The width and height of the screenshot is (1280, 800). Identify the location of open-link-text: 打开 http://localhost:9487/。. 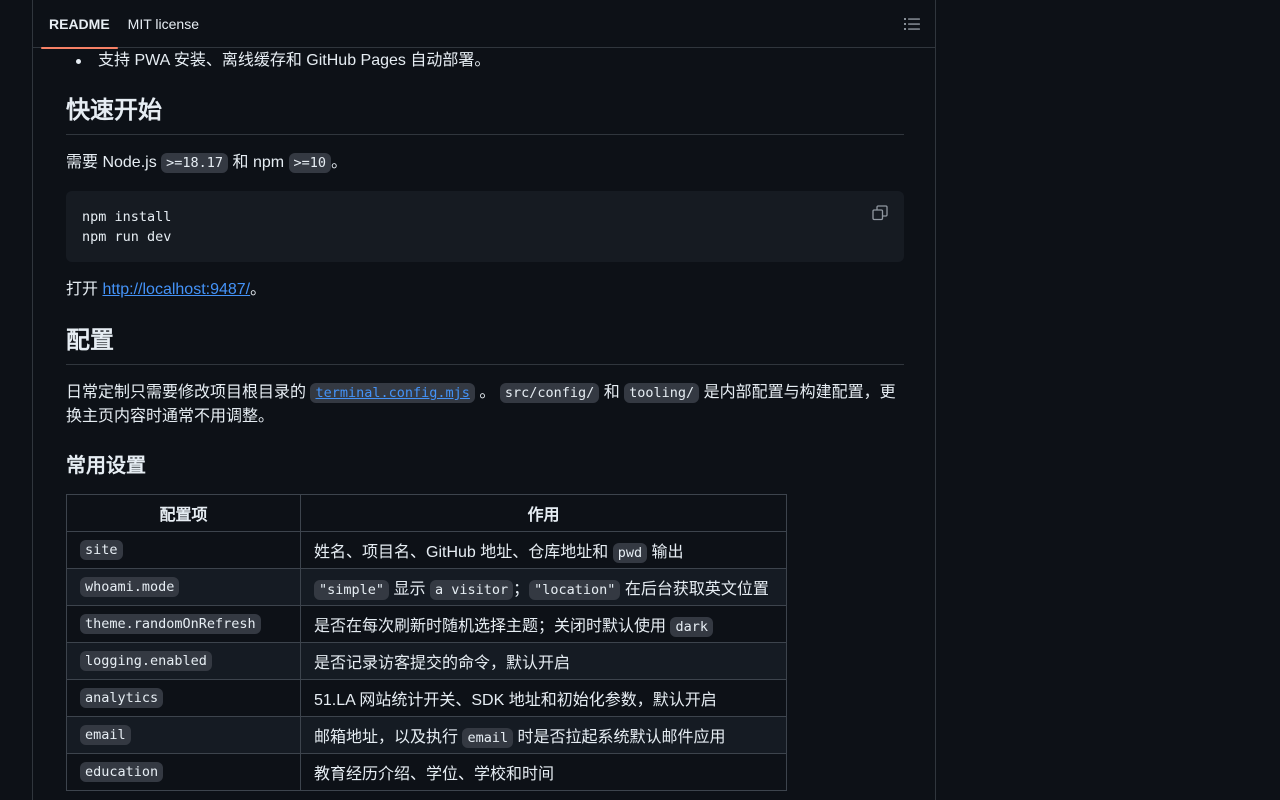
(485, 290).